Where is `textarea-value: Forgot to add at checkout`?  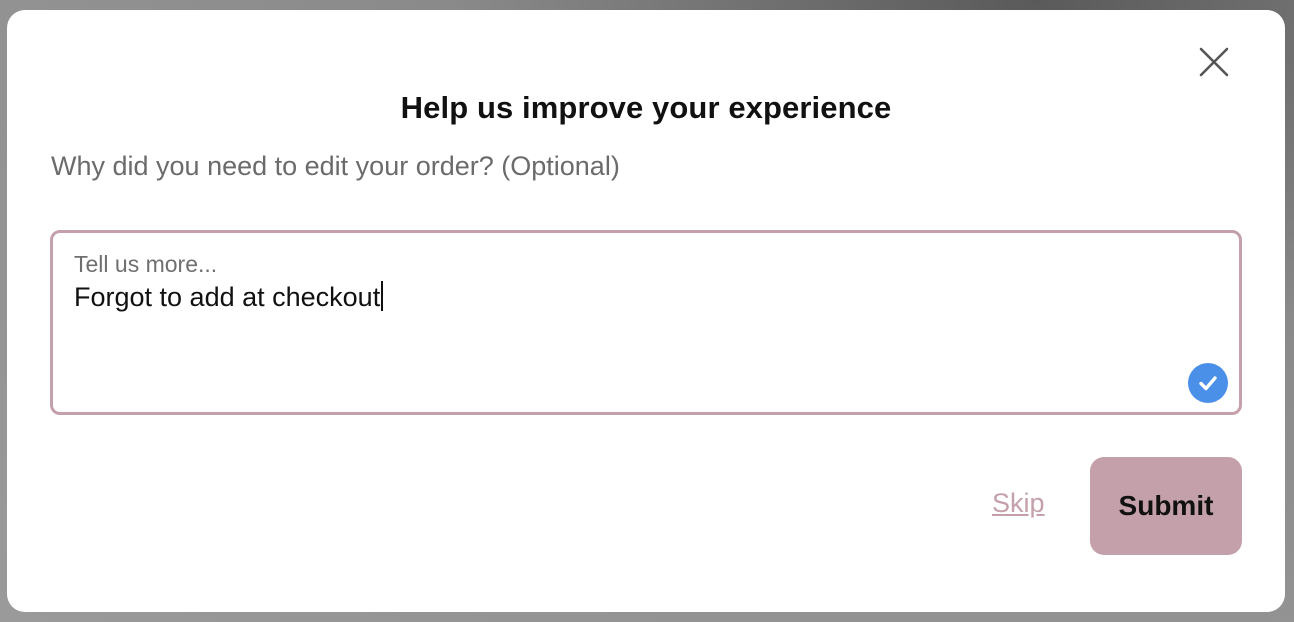
textarea-value: Forgot to add at checkout is located at coordinates (227, 297).